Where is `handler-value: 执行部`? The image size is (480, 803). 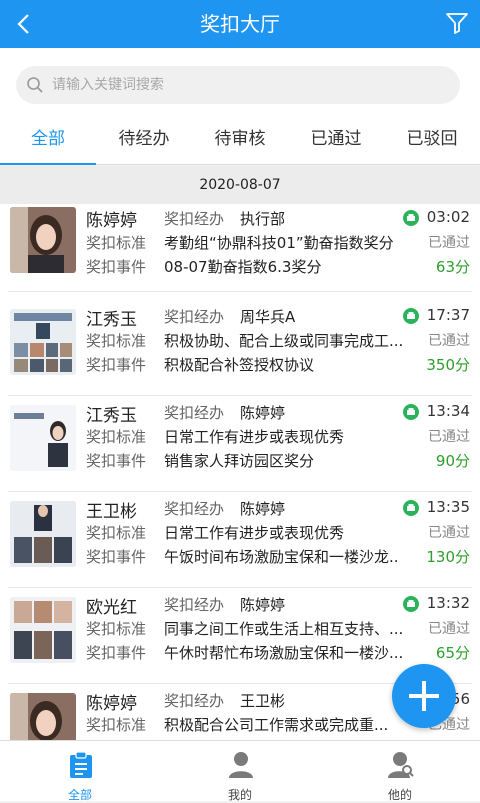
handler-value: 执行部 is located at coordinates (263, 219).